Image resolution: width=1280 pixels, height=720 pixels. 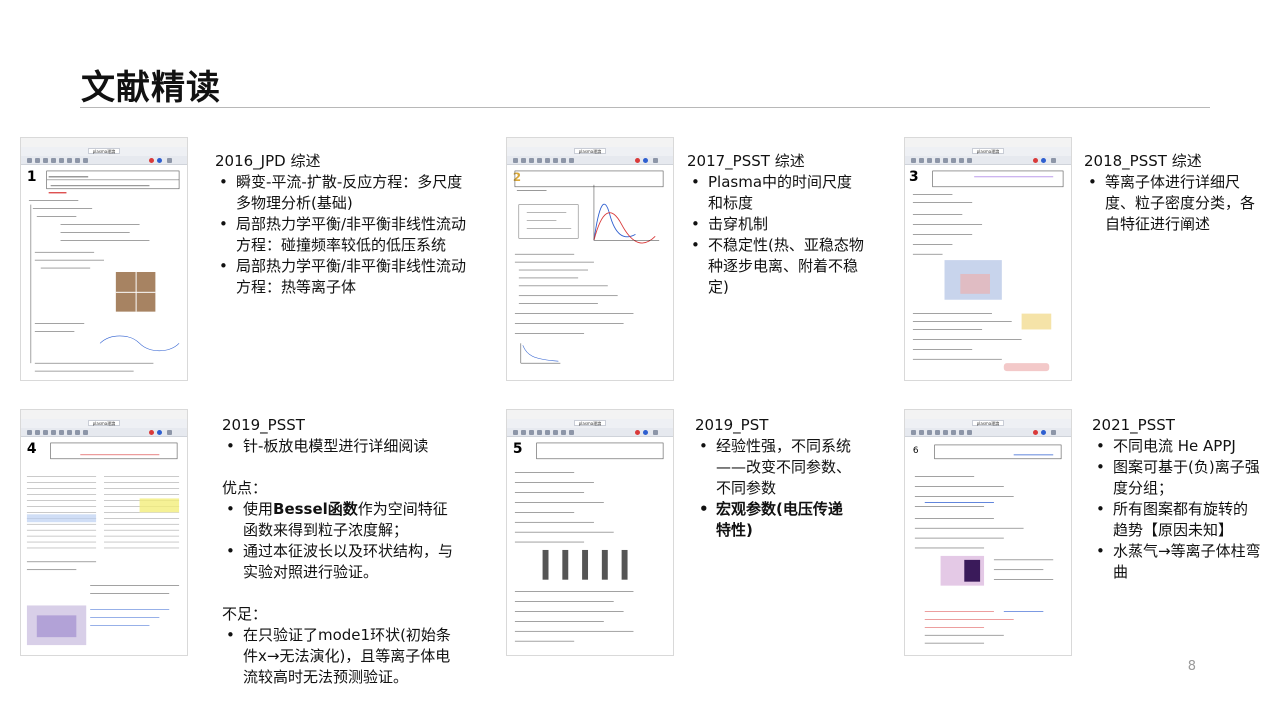 What do you see at coordinates (914, 177) in the screenshot?
I see `note-number: 3` at bounding box center [914, 177].